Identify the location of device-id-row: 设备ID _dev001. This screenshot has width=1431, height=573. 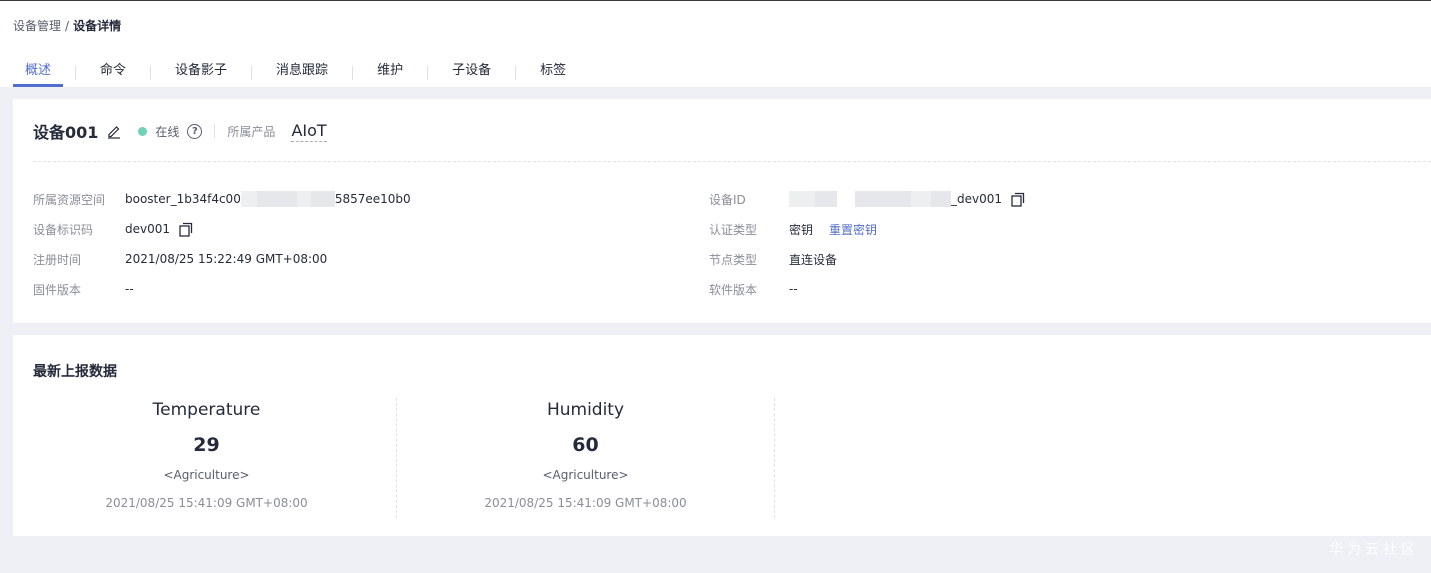
(867, 199).